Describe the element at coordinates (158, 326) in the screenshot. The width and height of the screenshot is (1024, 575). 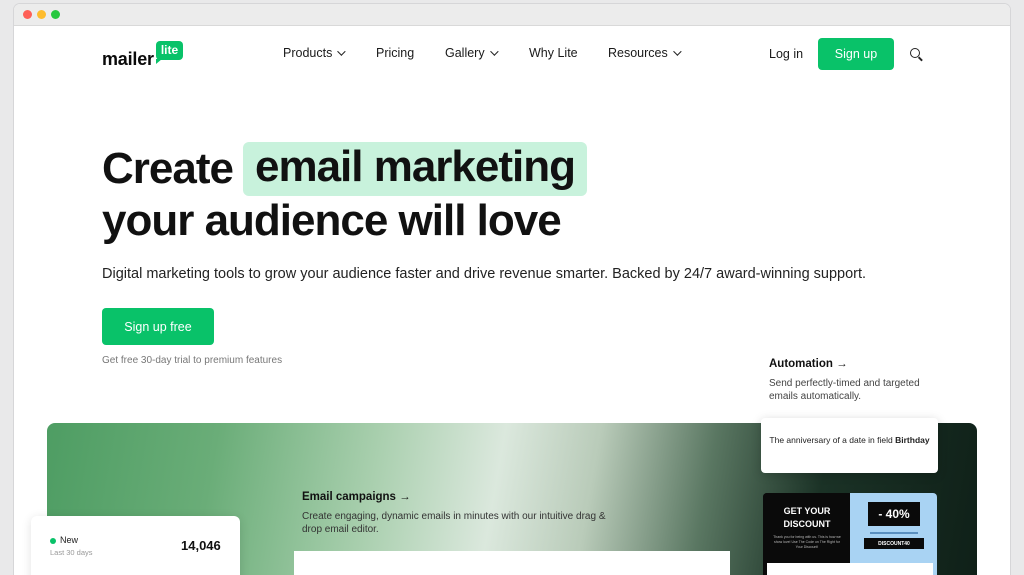
I see `signup-free-button: Sign up free` at that location.